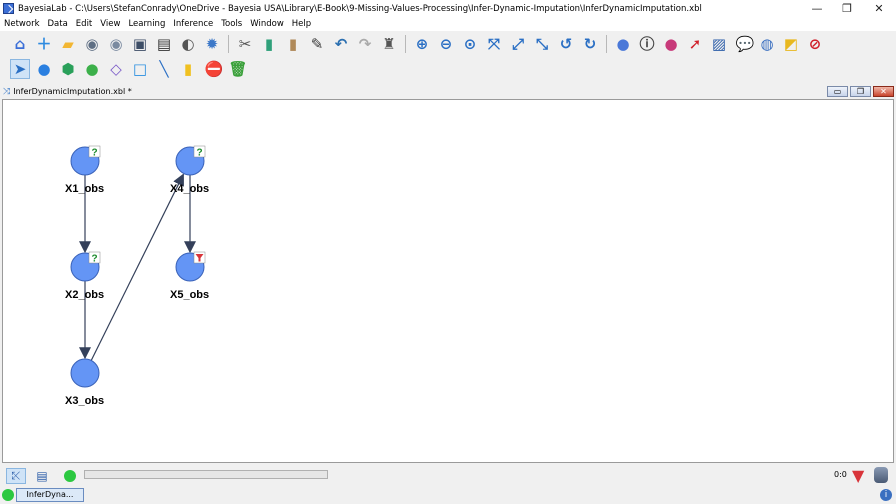 The height and width of the screenshot is (504, 896). Describe the element at coordinates (8, 8) in the screenshot. I see `bayesialab-logo-icon` at that location.